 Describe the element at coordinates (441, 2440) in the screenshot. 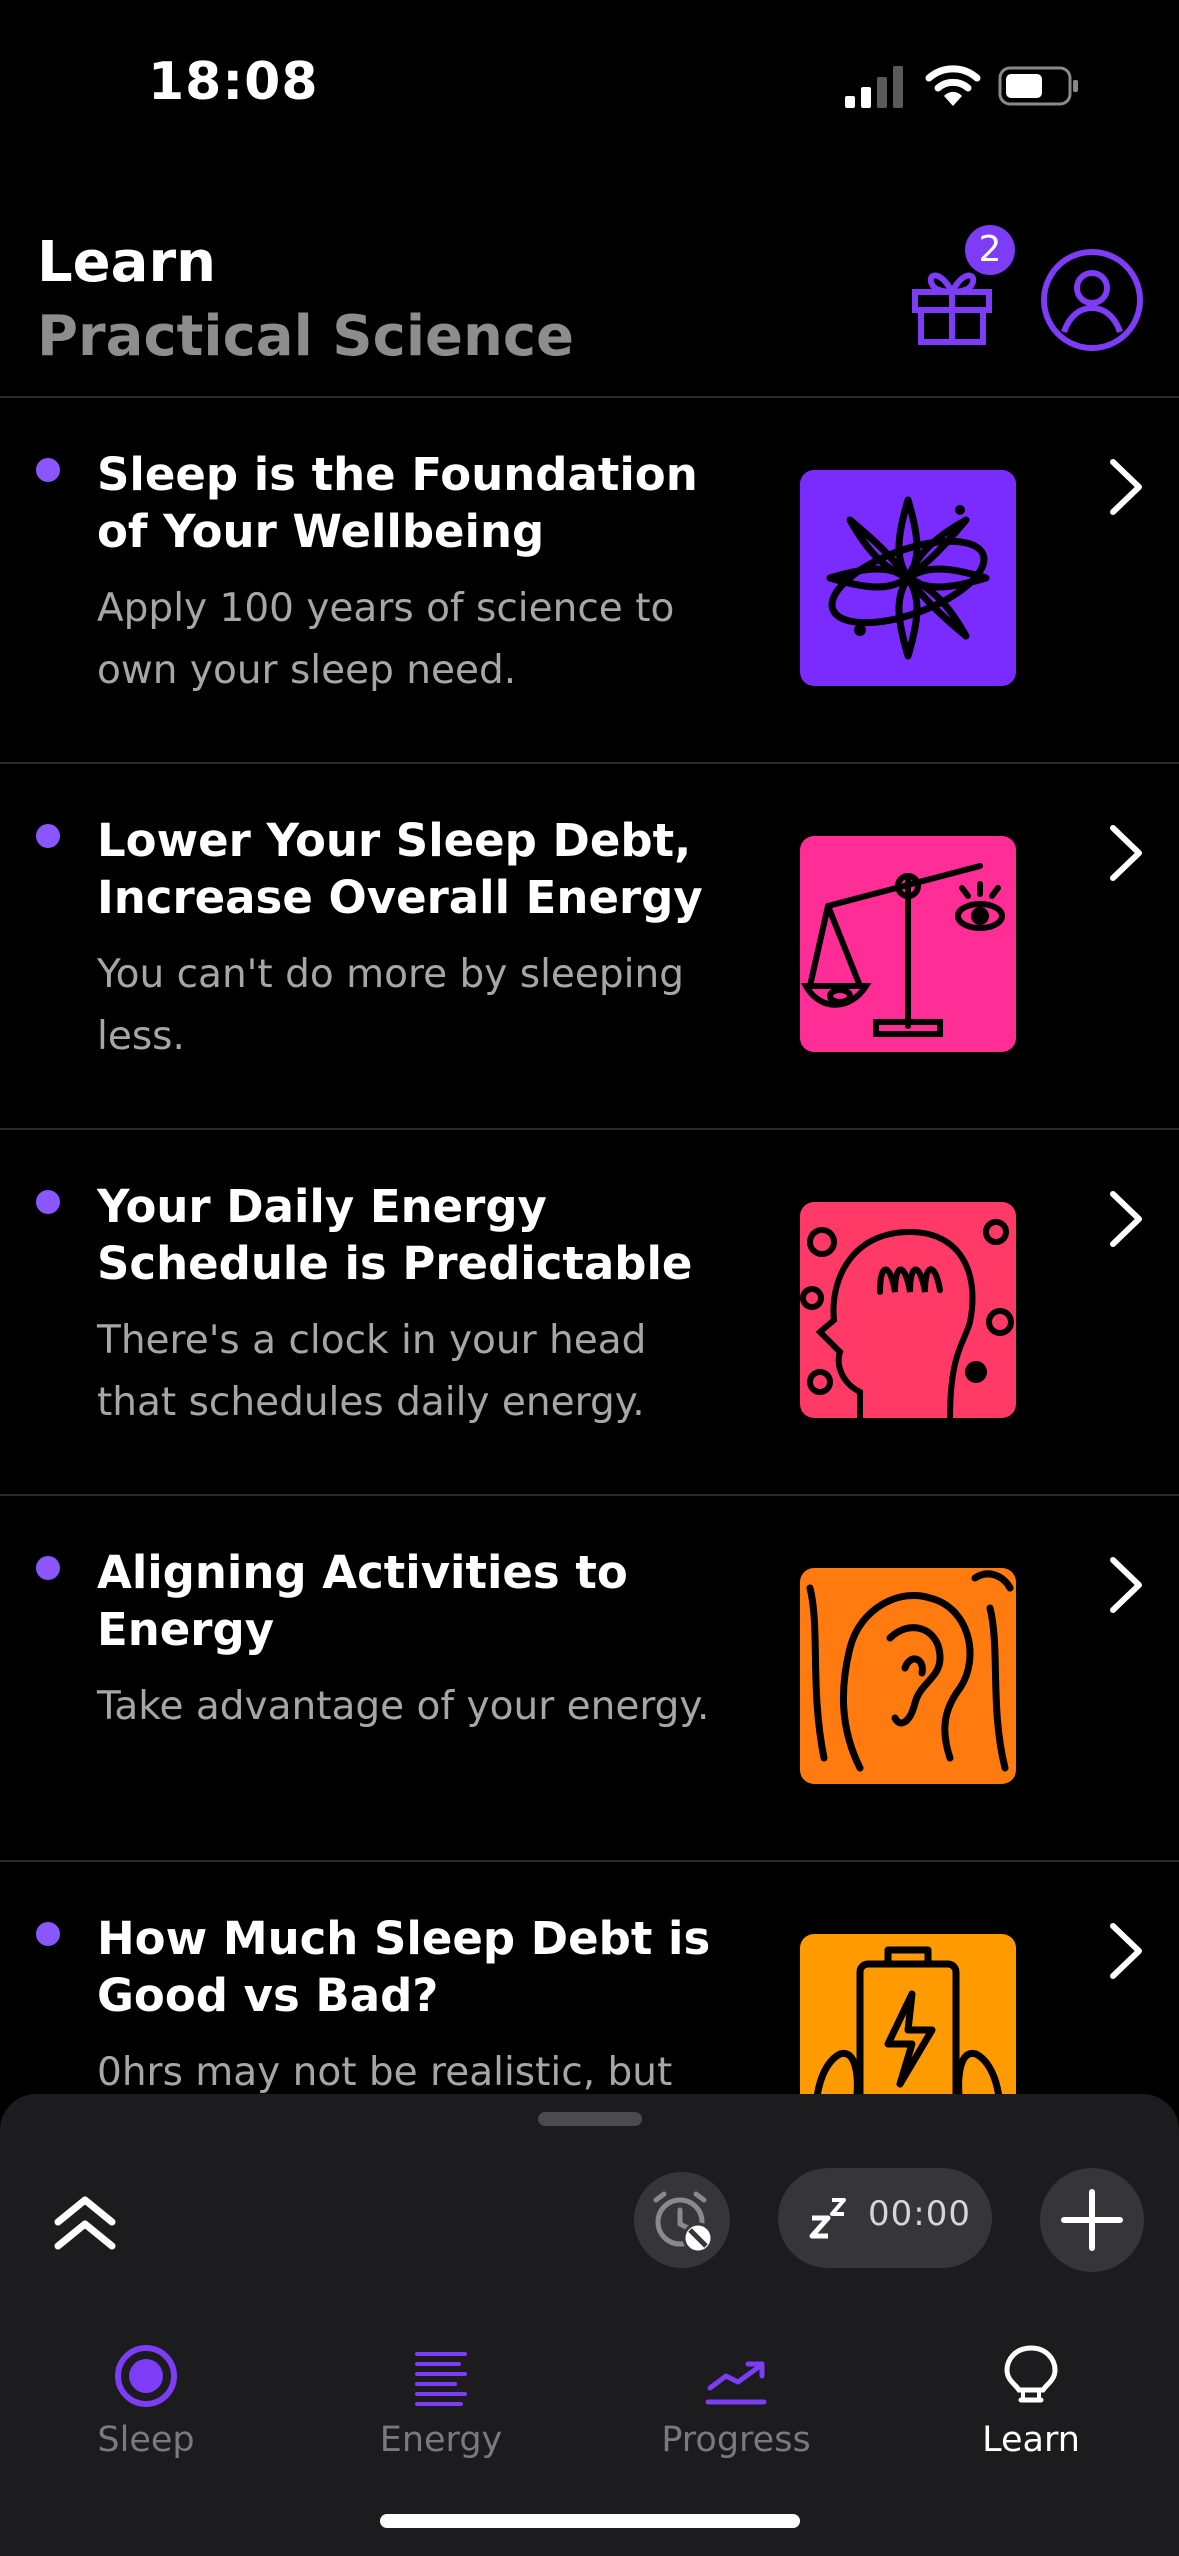

I see `tab-label: Energy` at that location.